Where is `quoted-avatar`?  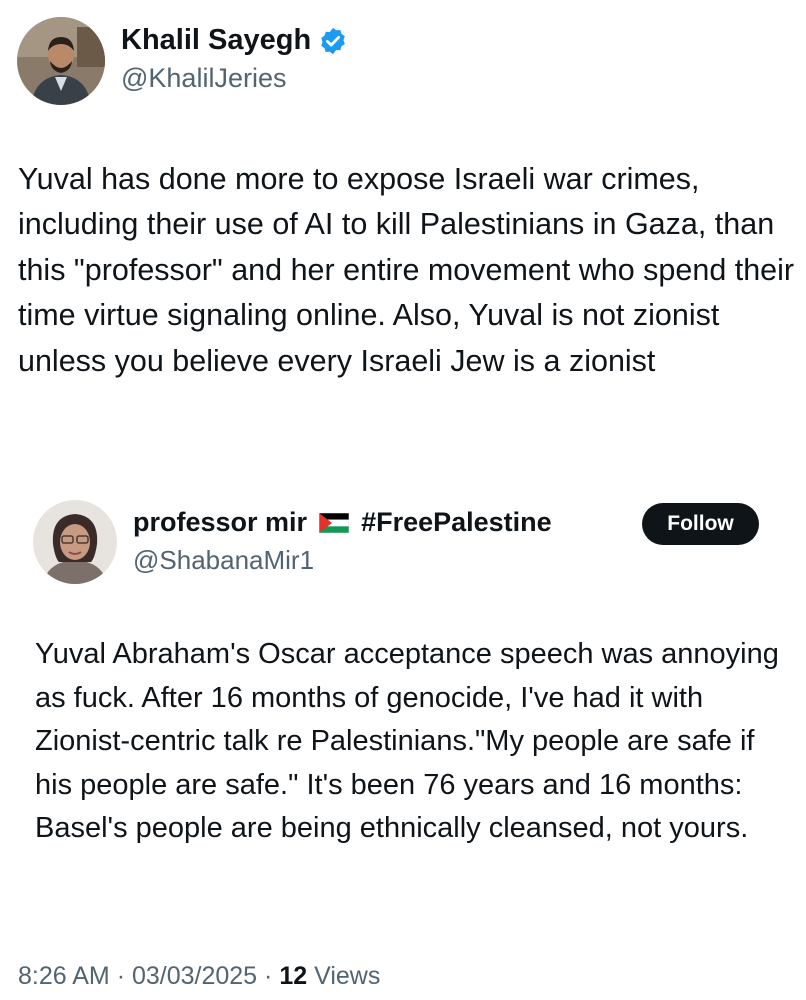 quoted-avatar is located at coordinates (75, 542).